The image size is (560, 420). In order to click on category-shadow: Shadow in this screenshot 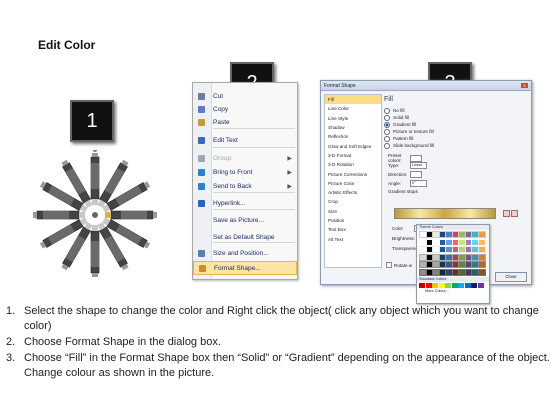, I will do `click(353, 127)`.